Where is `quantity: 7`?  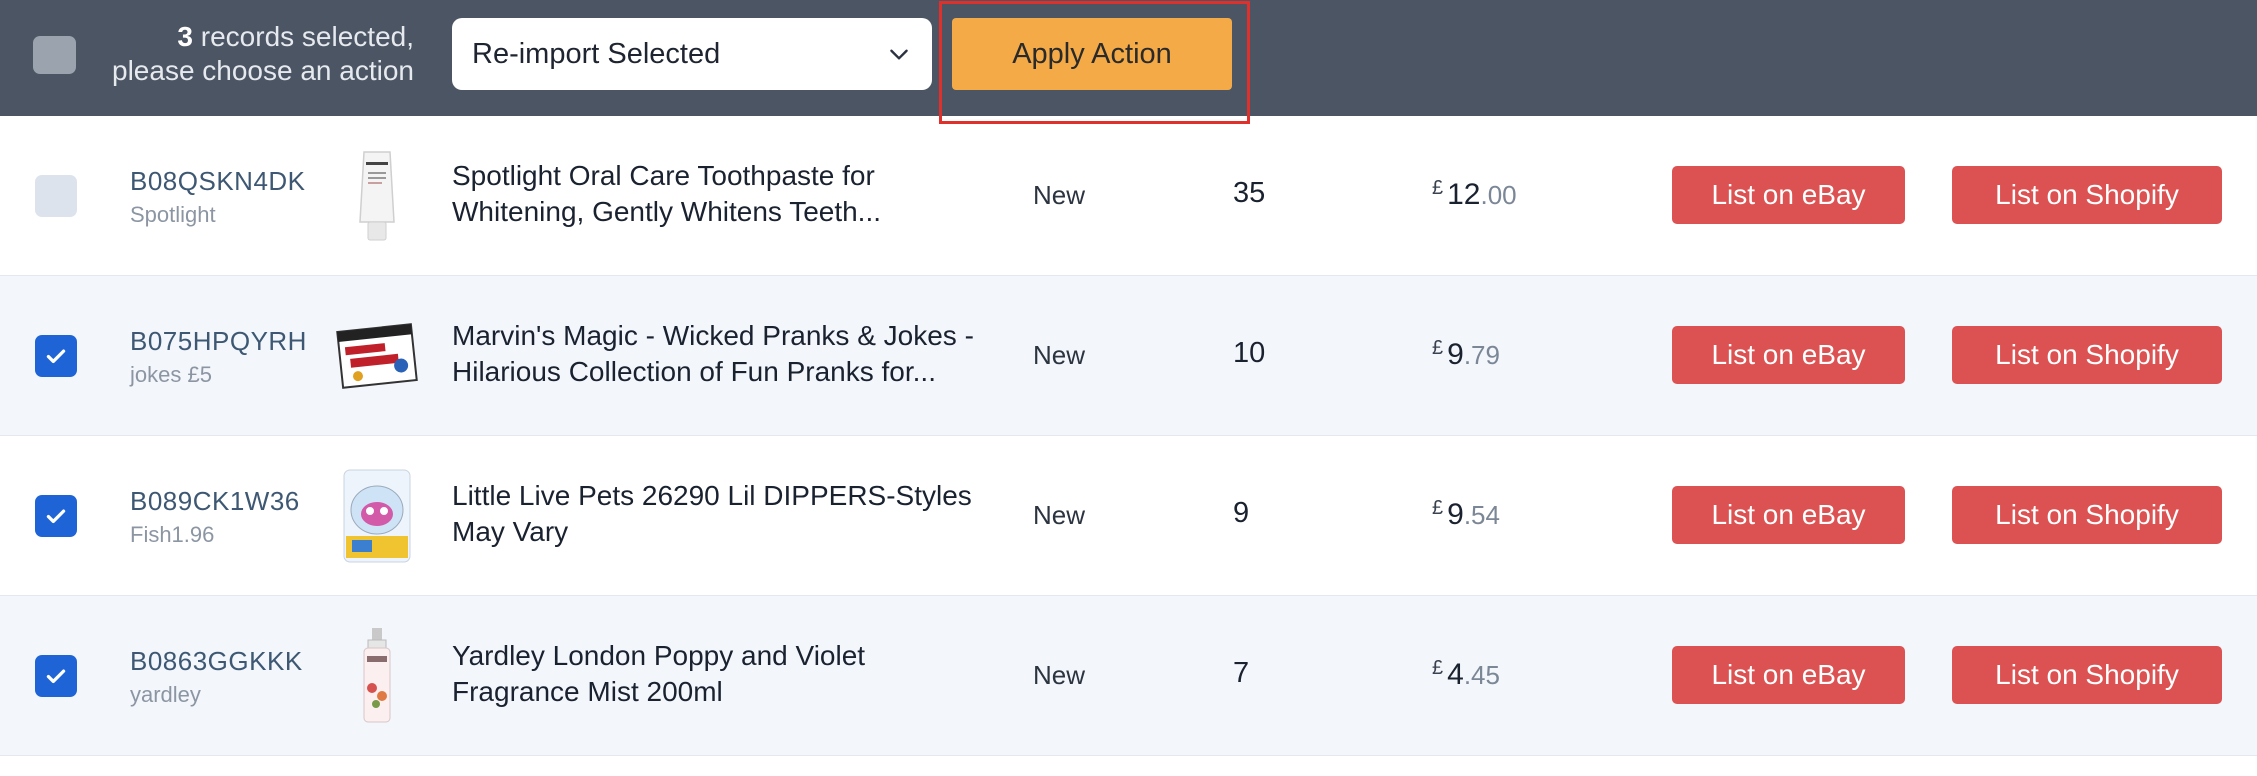 quantity: 7 is located at coordinates (1241, 673).